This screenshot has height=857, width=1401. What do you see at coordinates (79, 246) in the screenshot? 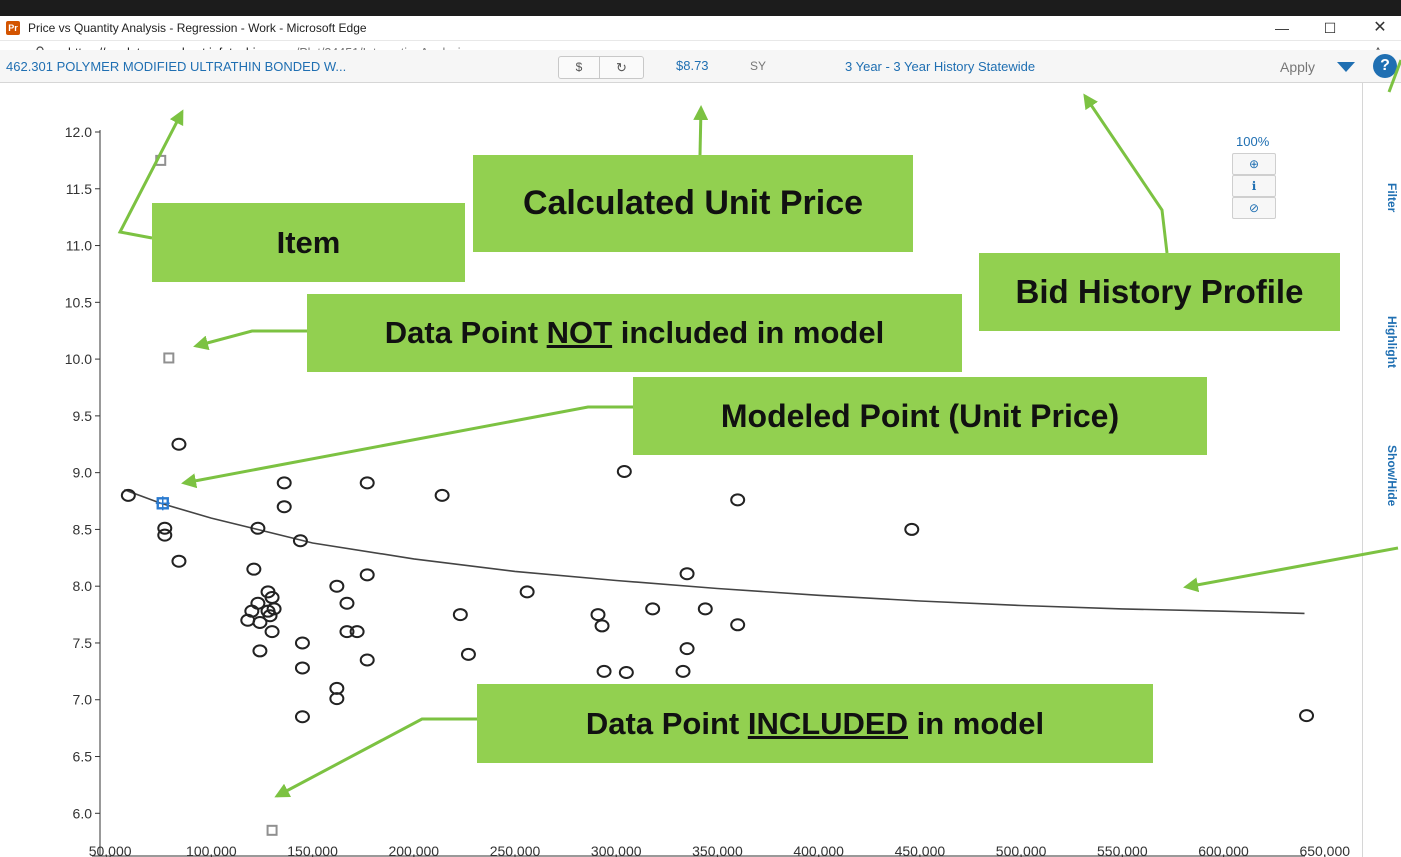
I see `y-tick-label: 11.0` at bounding box center [79, 246].